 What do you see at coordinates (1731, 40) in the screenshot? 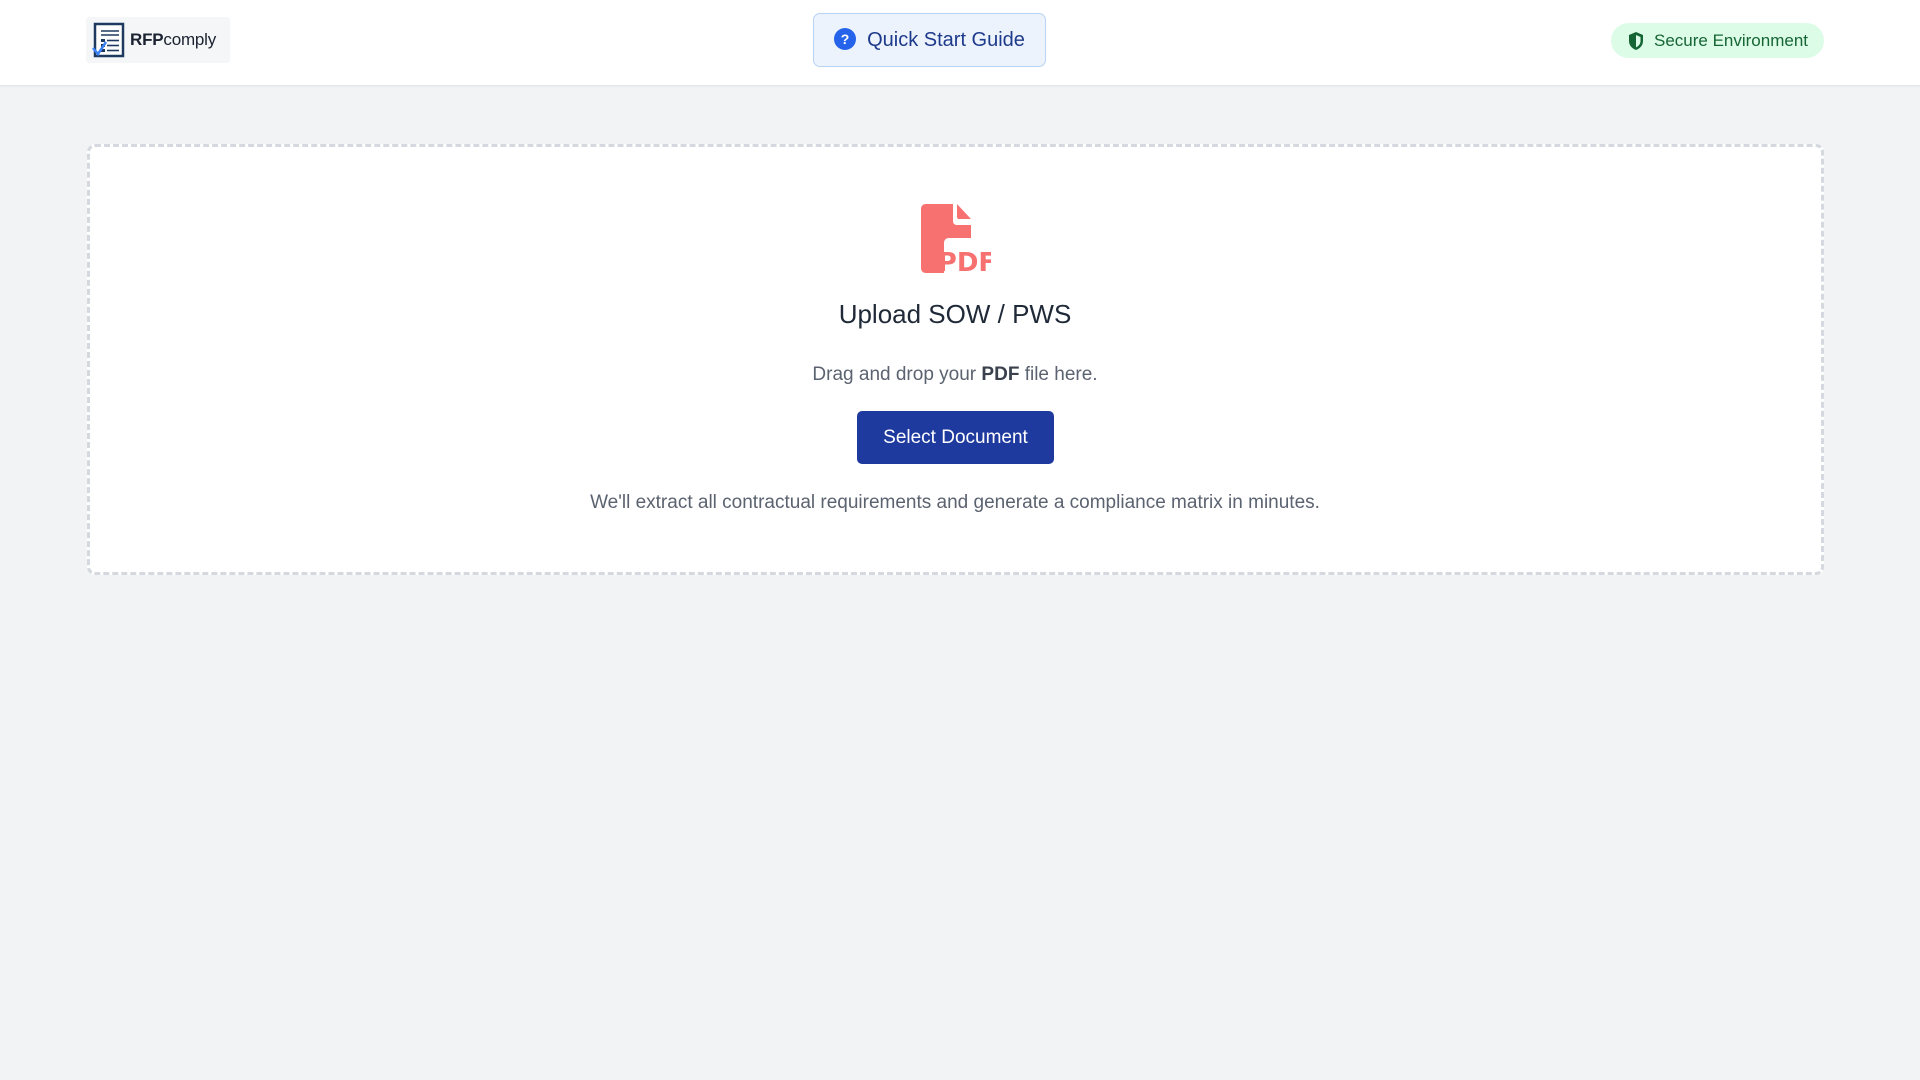
I see `secure-environment-label: Secure Environment` at bounding box center [1731, 40].